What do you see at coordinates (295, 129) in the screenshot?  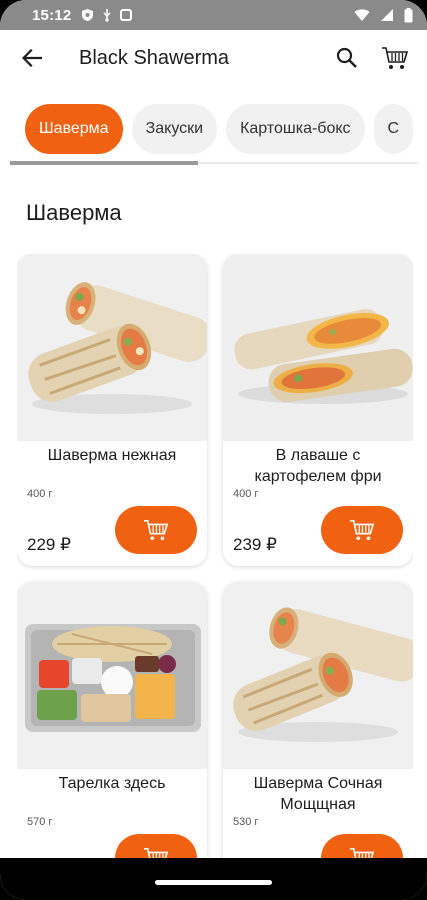 I see `tab-potato-box: Картошка-бокс` at bounding box center [295, 129].